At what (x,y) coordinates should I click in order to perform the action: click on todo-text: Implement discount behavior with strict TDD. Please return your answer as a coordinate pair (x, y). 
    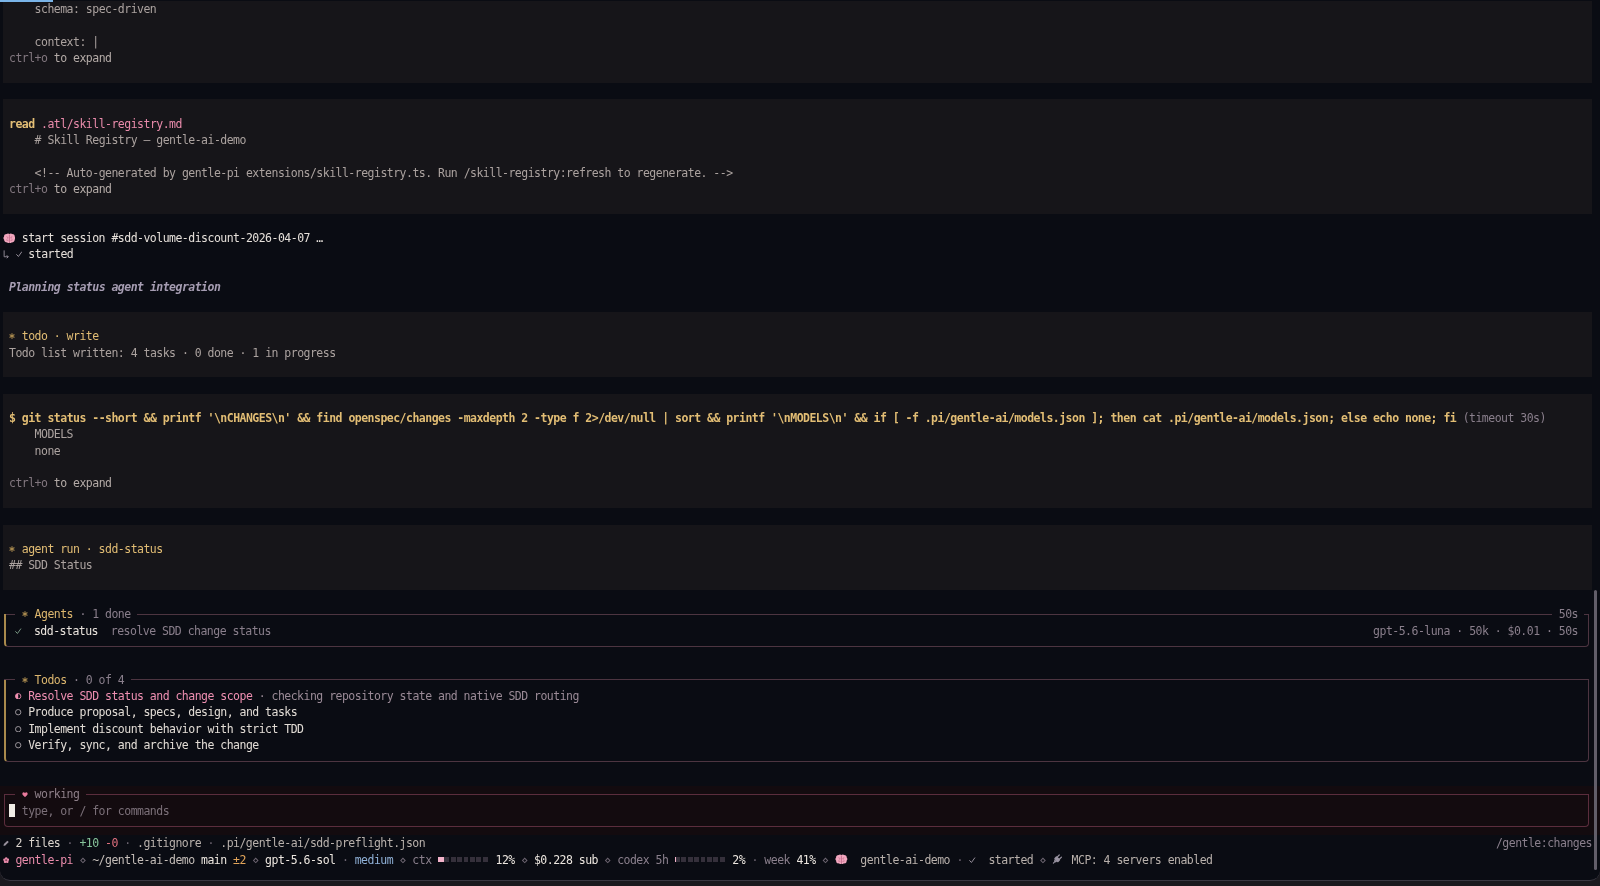
    Looking at the image, I should click on (166, 729).